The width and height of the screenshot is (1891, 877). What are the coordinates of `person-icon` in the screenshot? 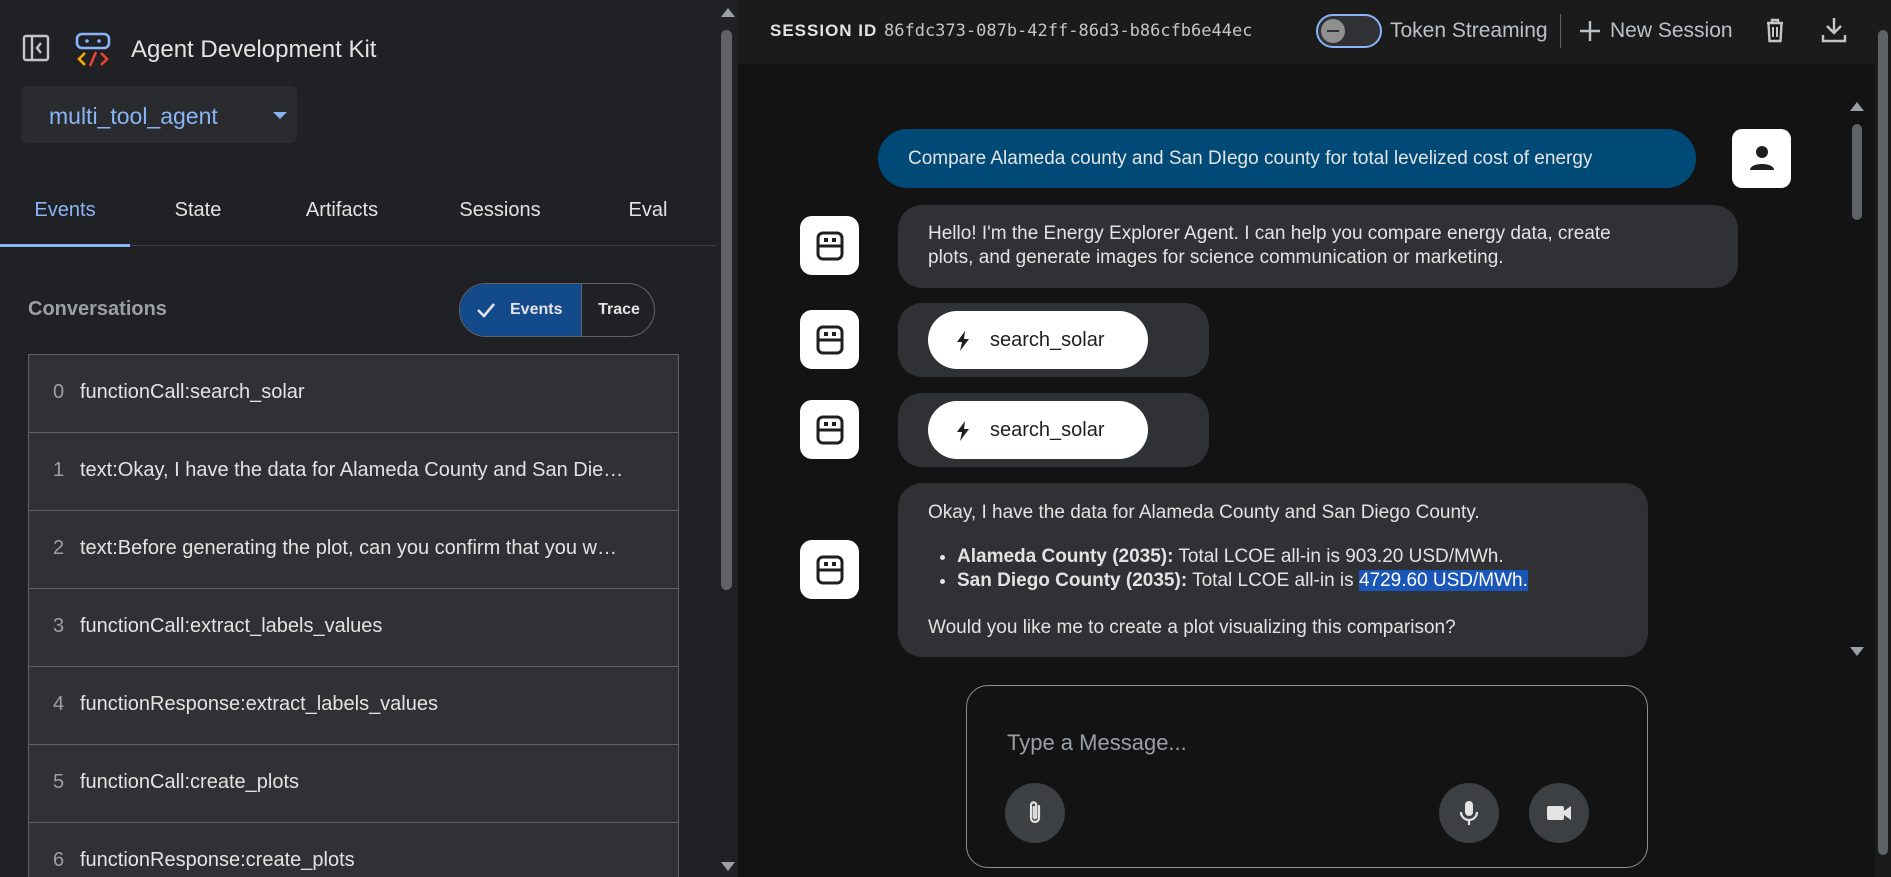 It's located at (1762, 158).